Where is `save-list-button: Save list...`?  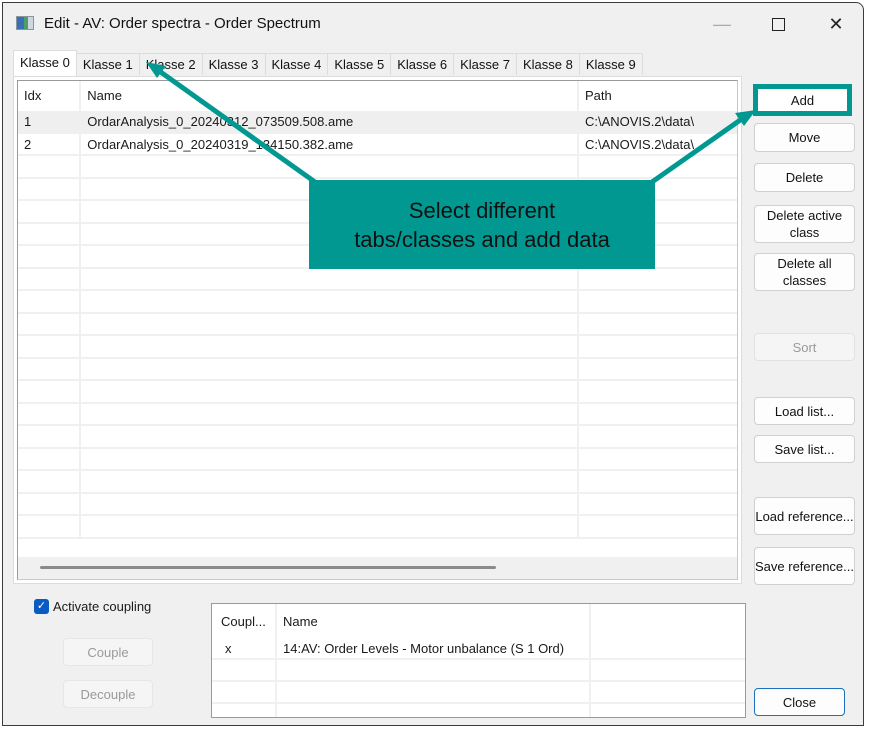 save-list-button: Save list... is located at coordinates (804, 449).